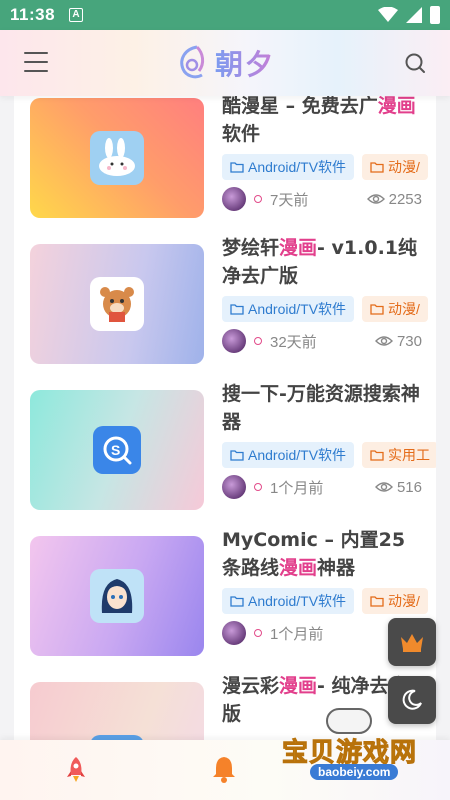  Describe the element at coordinates (414, 15) in the screenshot. I see `signal-icon` at that location.